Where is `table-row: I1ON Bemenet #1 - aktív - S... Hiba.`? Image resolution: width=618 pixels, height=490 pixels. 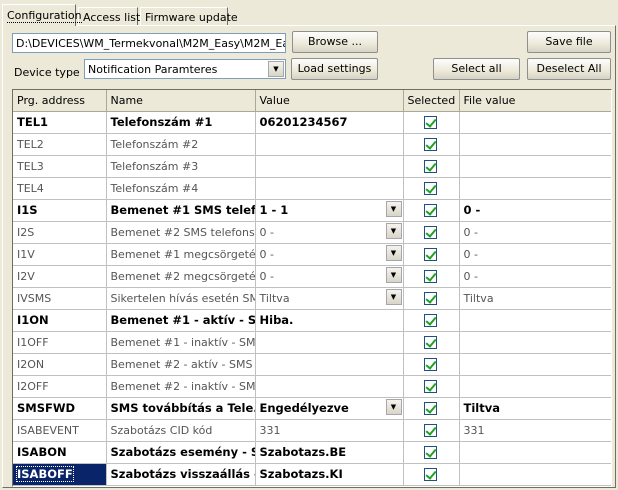
table-row: I1ON Bemenet #1 - aktív - S... Hiba. is located at coordinates (312, 320).